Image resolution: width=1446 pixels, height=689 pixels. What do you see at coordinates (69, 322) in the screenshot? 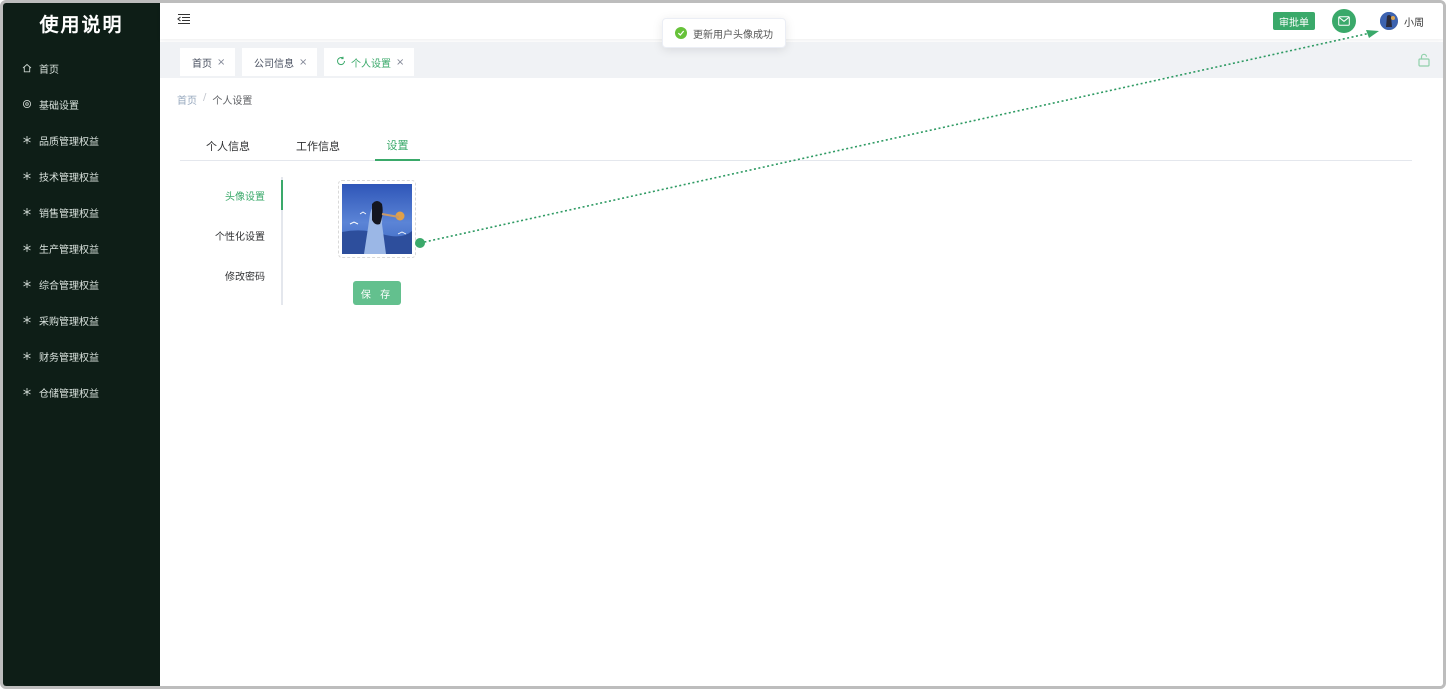
I see `sidebar-item-label: 采购管理权益` at bounding box center [69, 322].